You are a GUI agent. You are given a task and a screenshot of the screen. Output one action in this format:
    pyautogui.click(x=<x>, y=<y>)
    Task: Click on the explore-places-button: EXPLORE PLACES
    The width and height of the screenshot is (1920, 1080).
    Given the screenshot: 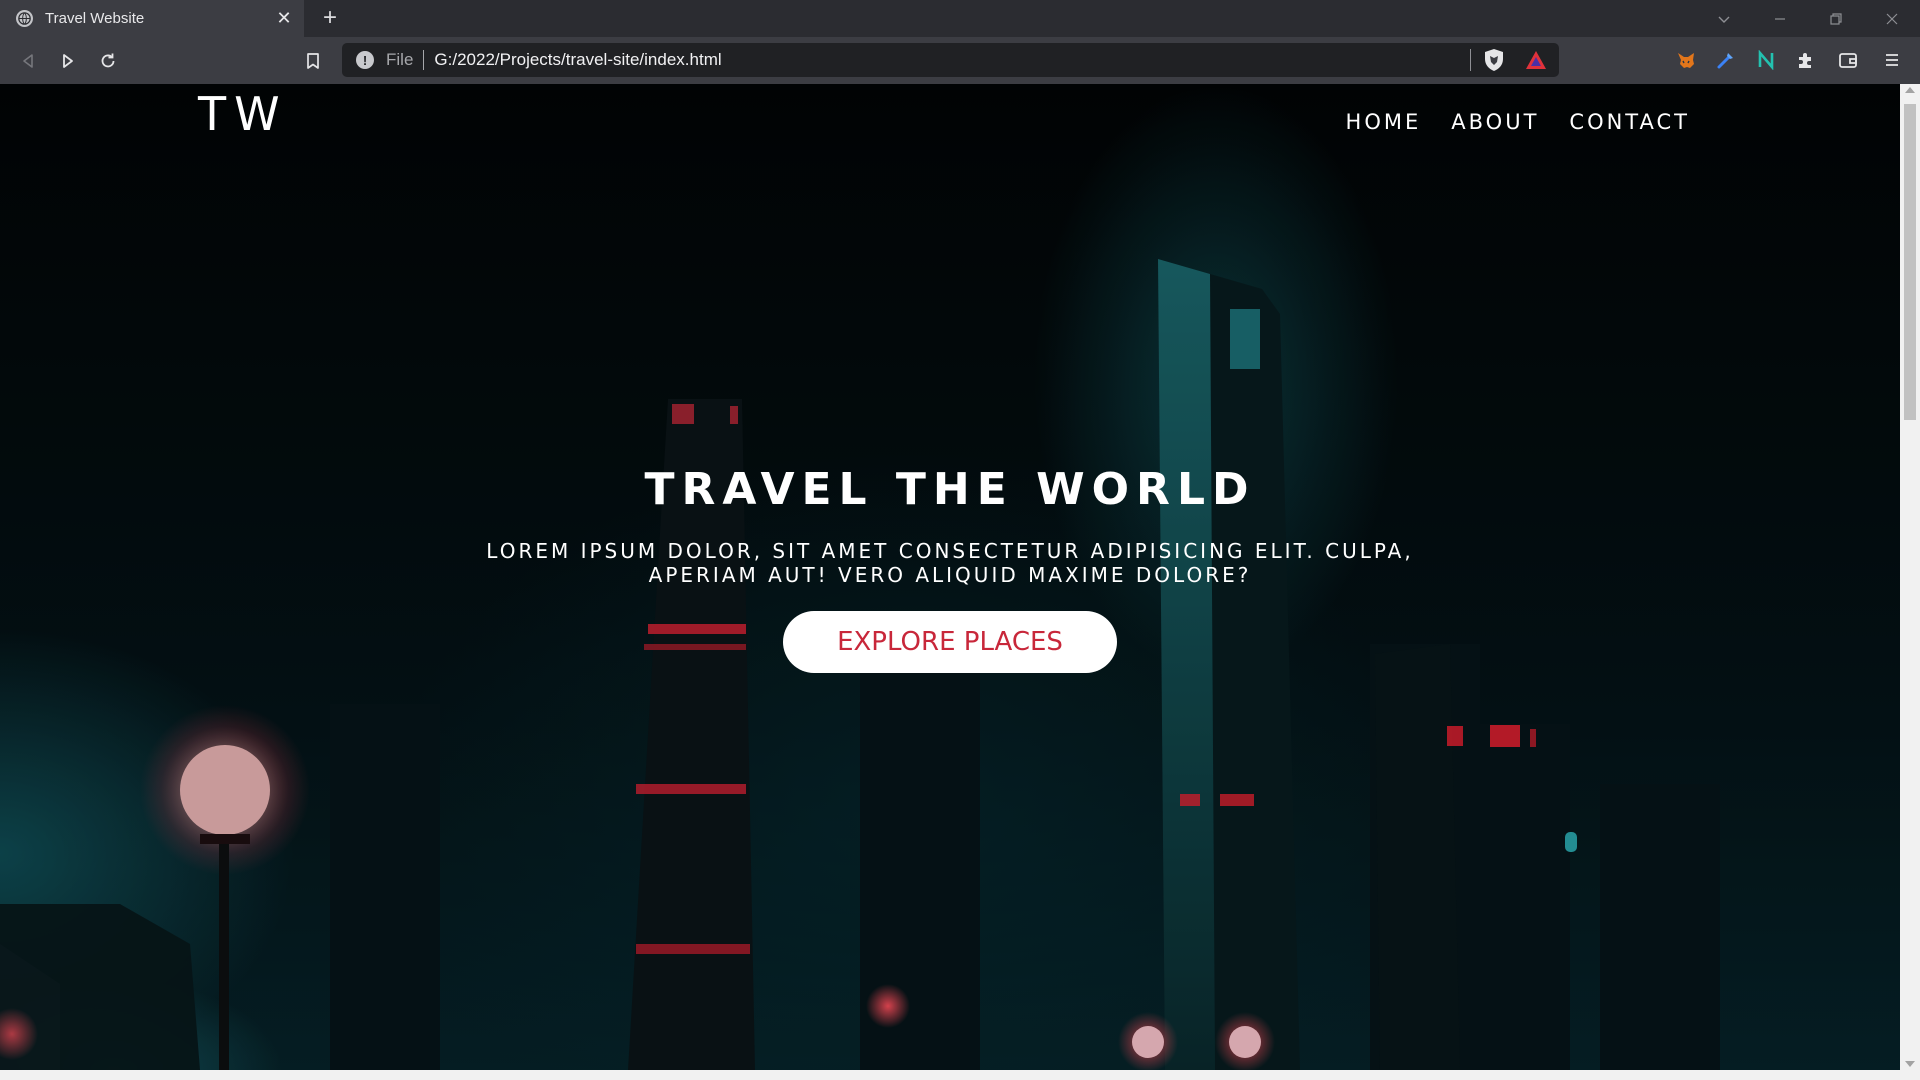 What is the action you would take?
    pyautogui.click(x=950, y=642)
    